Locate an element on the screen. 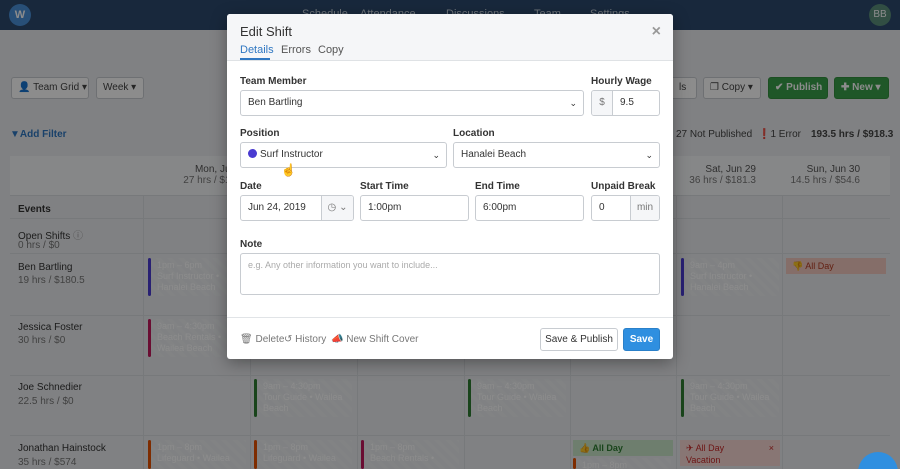 Image resolution: width=900 pixels, height=469 pixels. end-time-value: 6:00pm is located at coordinates (500, 207).